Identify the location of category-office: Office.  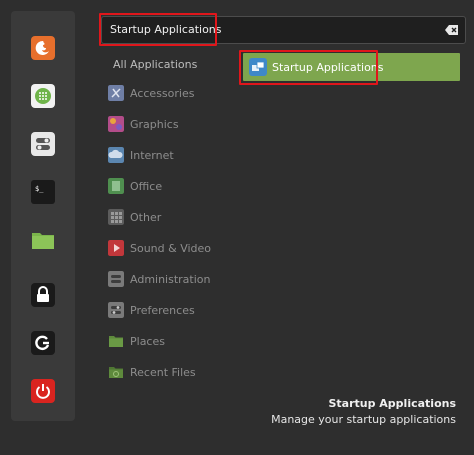
(135, 186).